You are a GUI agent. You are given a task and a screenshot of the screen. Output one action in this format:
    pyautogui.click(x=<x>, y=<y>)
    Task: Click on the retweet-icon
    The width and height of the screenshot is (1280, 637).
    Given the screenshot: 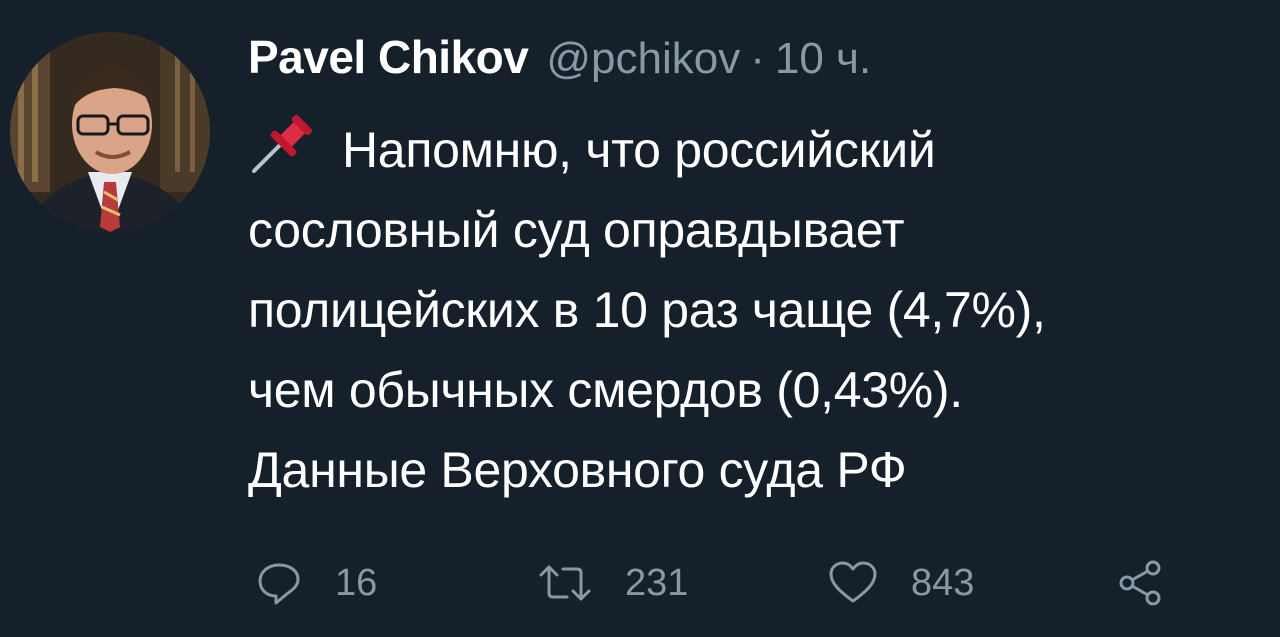 What is the action you would take?
    pyautogui.click(x=565, y=583)
    